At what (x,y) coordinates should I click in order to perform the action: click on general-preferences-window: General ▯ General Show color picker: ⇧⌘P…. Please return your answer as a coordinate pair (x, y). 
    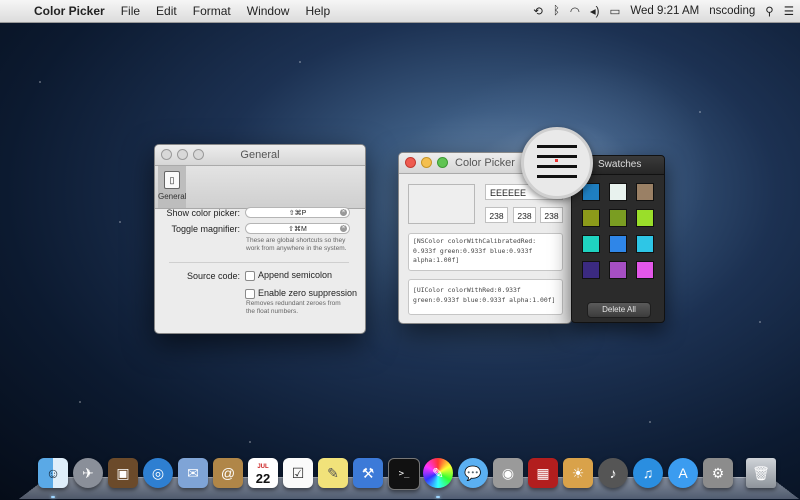
    Looking at the image, I should click on (260, 239).